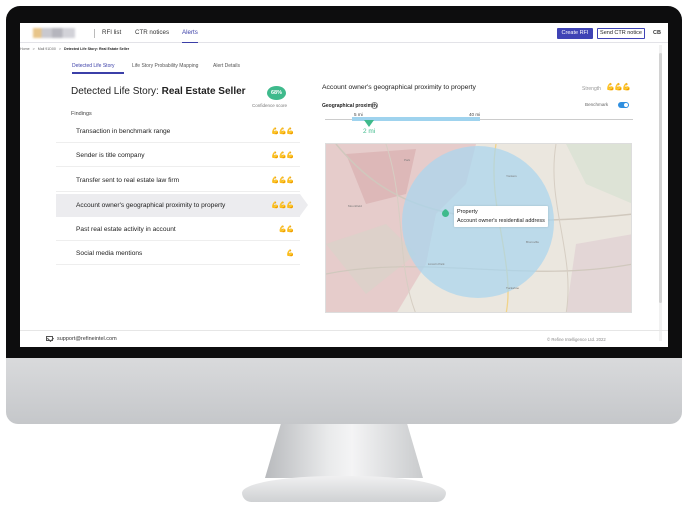  I want to click on monitor-stand-neck, so click(344, 451).